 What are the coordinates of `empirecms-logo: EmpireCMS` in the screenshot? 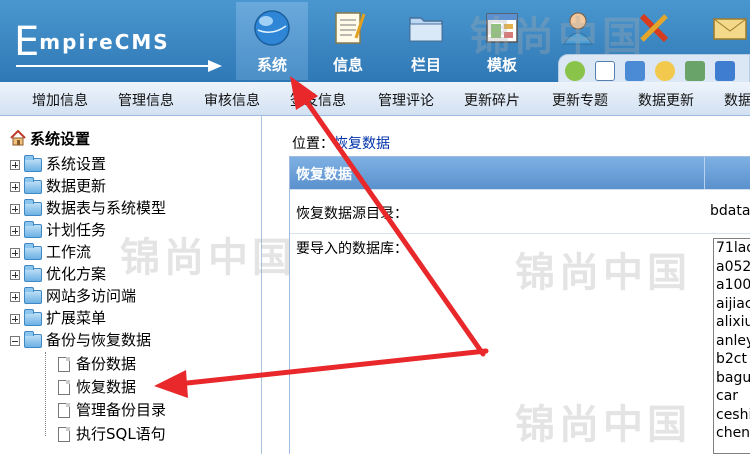 It's located at (119, 40).